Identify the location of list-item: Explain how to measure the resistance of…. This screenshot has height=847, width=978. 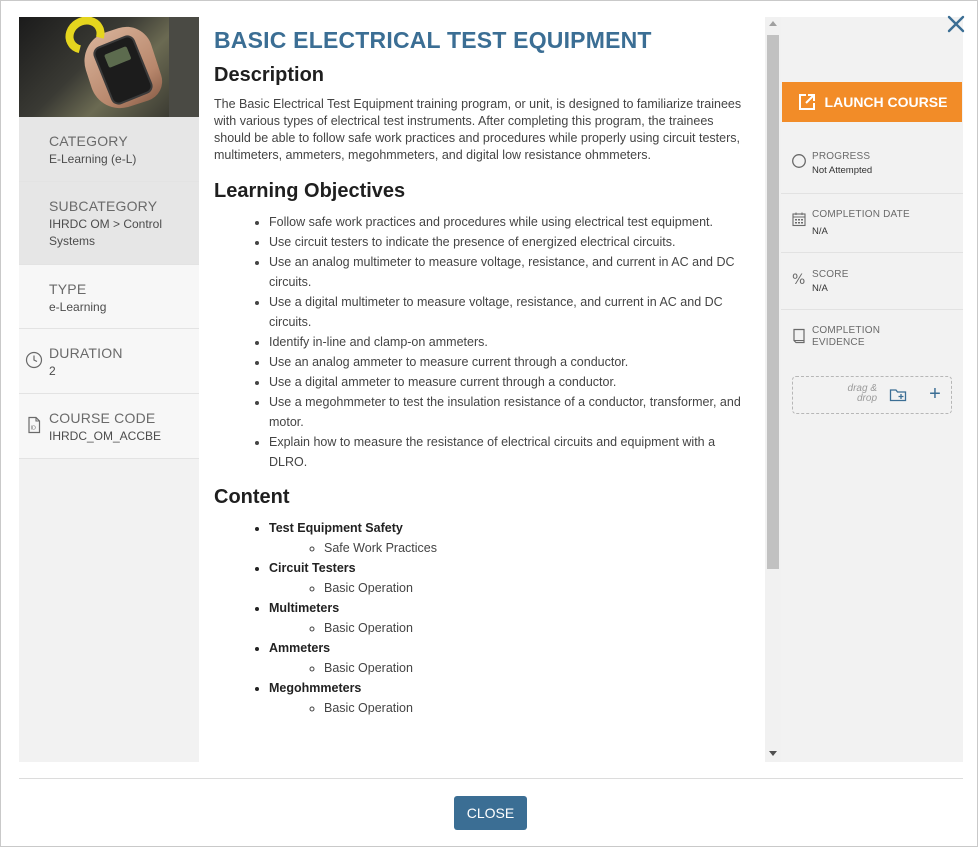
(507, 452).